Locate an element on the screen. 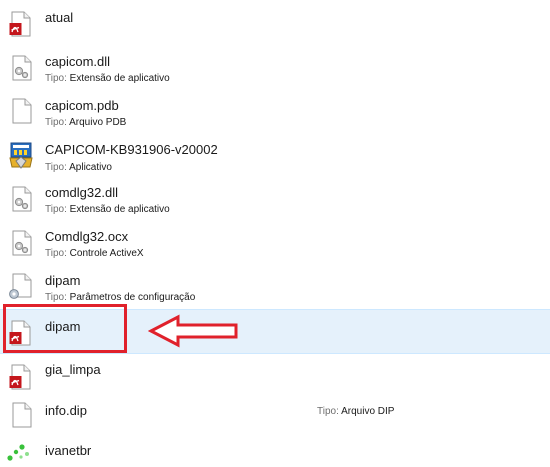  file-type: Tipo: Arquivo PDB is located at coordinates (86, 122).